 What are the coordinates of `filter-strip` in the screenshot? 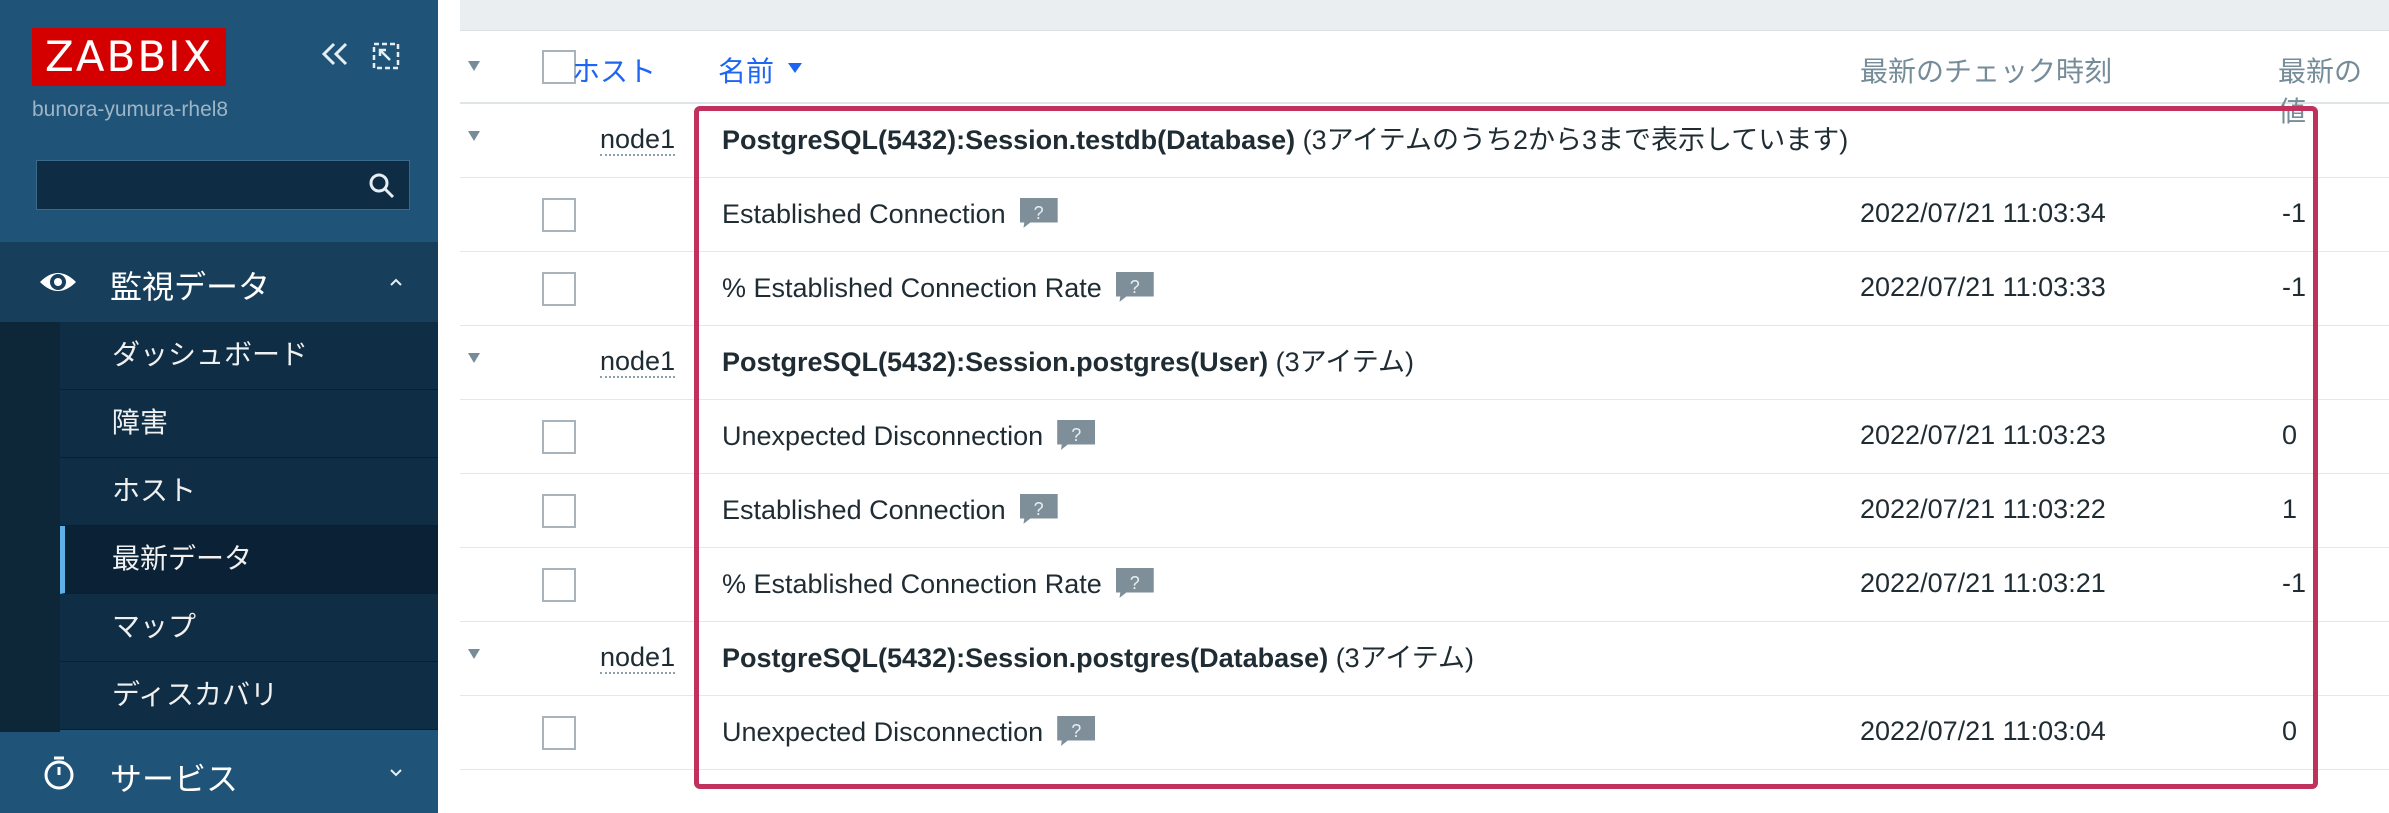 It's located at (1424, 15).